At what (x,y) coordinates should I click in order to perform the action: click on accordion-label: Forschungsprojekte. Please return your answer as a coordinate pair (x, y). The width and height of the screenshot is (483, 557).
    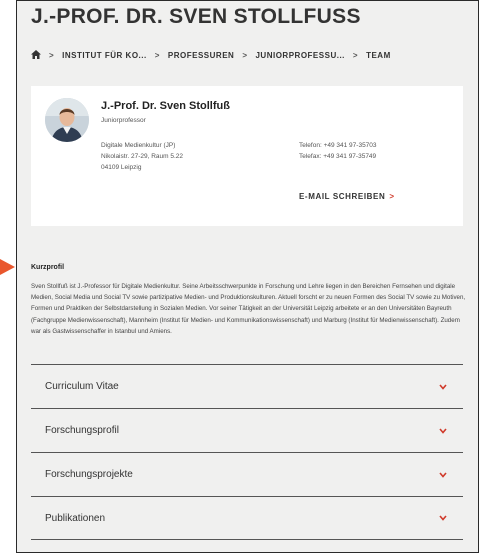
    Looking at the image, I should click on (89, 474).